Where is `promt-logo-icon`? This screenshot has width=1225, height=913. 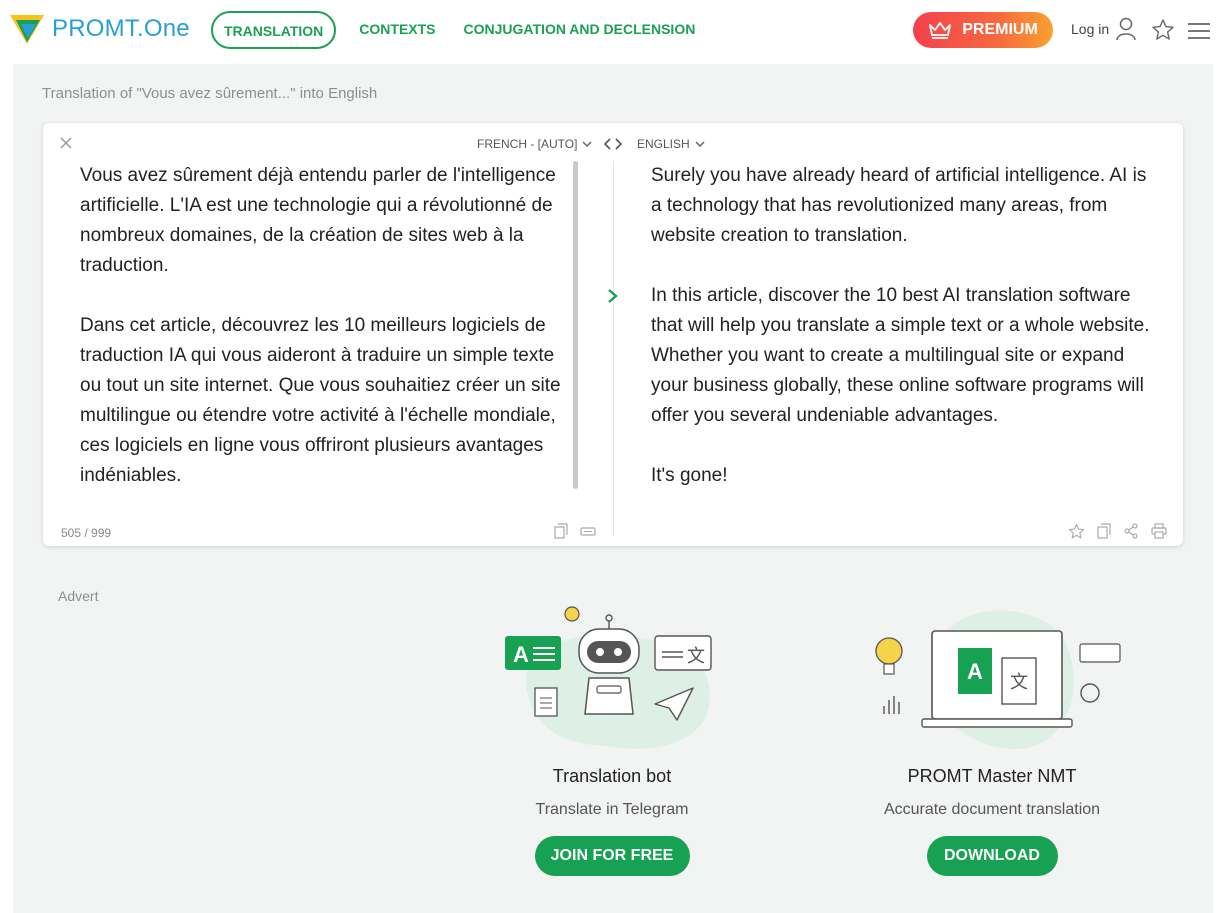
promt-logo-icon is located at coordinates (27, 29).